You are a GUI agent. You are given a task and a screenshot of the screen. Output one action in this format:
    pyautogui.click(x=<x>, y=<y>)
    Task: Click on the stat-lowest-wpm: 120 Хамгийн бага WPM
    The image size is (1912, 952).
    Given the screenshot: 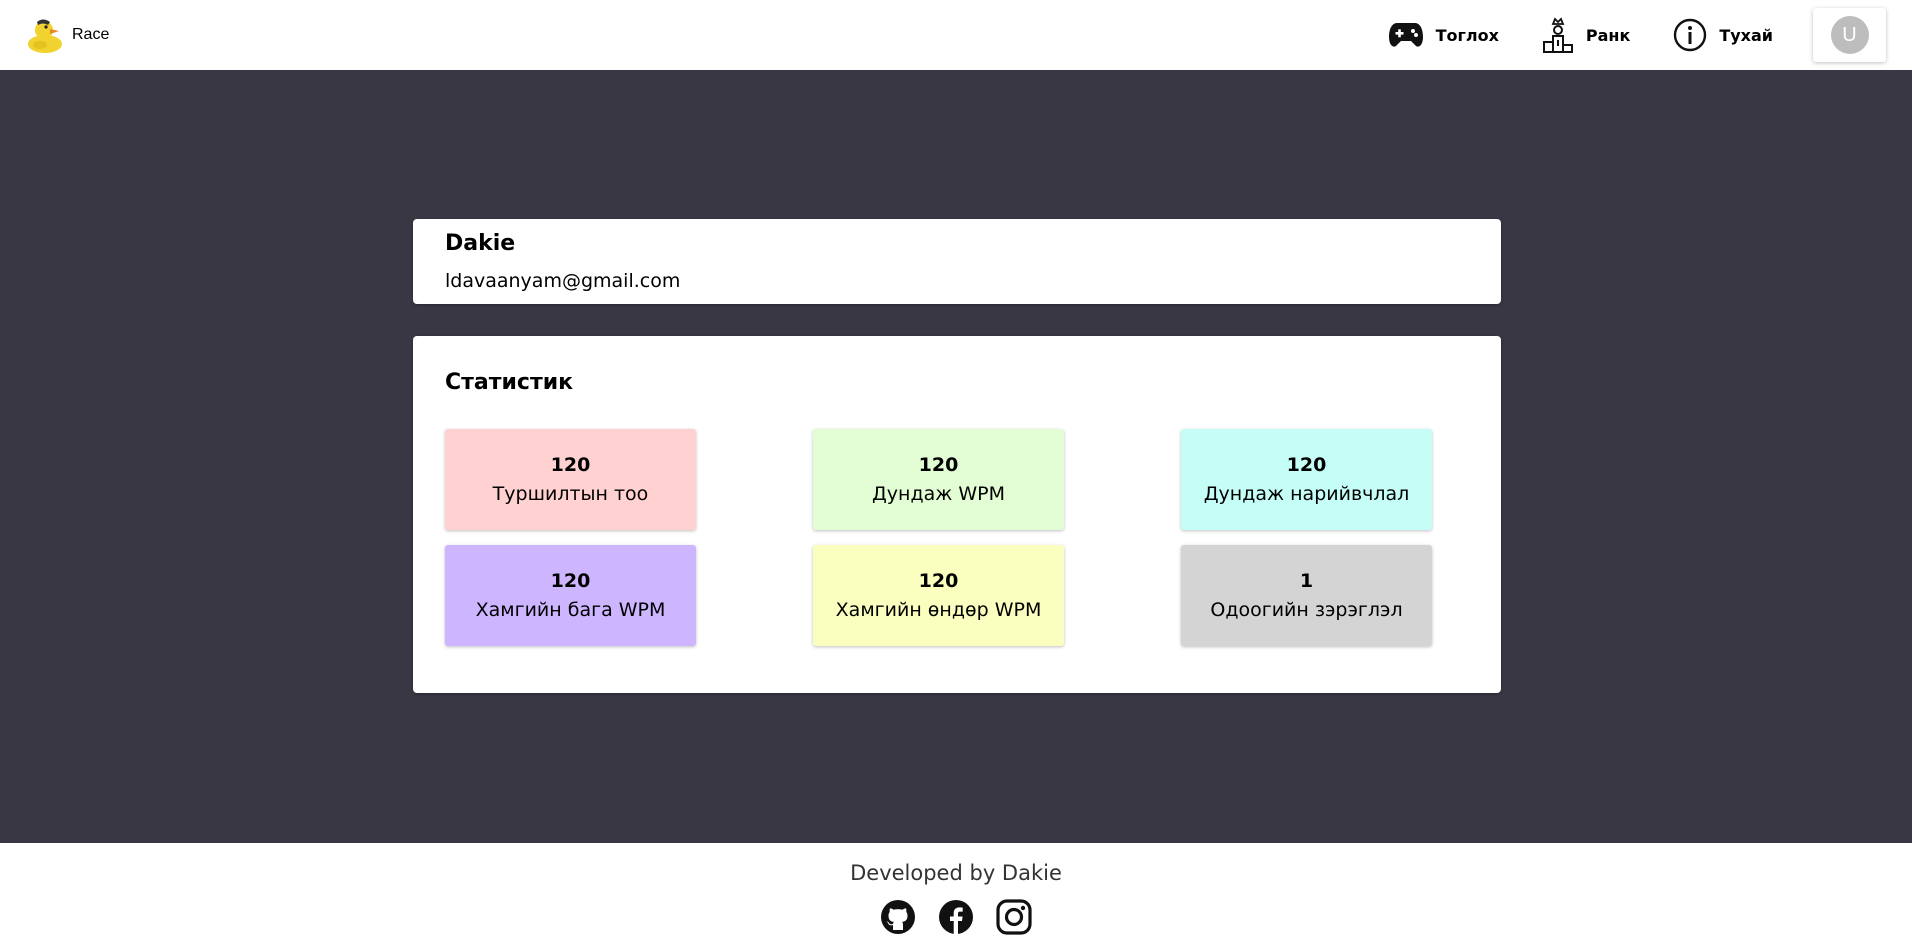 What is the action you would take?
    pyautogui.click(x=570, y=595)
    